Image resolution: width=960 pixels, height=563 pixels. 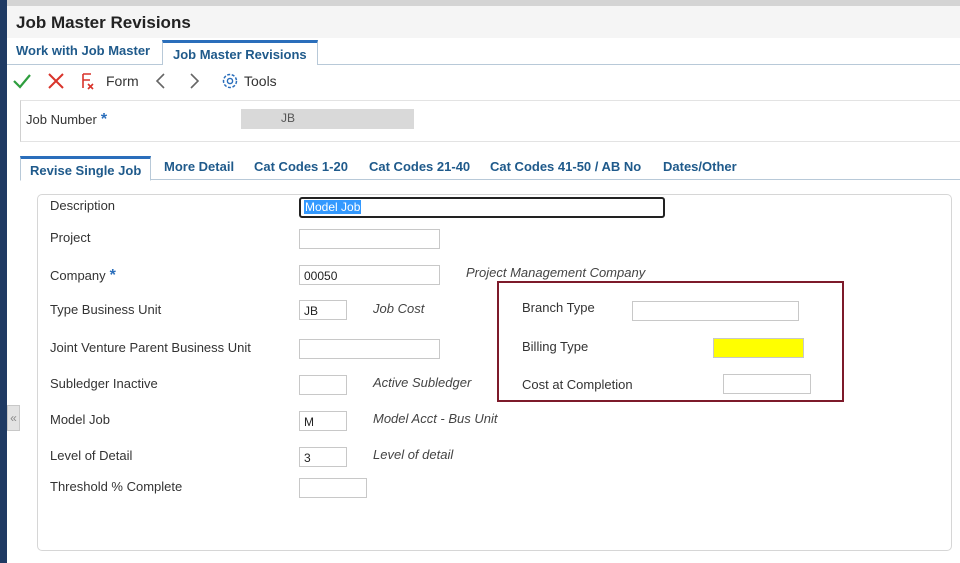 What do you see at coordinates (333, 207) in the screenshot?
I see `description-value: Model Job` at bounding box center [333, 207].